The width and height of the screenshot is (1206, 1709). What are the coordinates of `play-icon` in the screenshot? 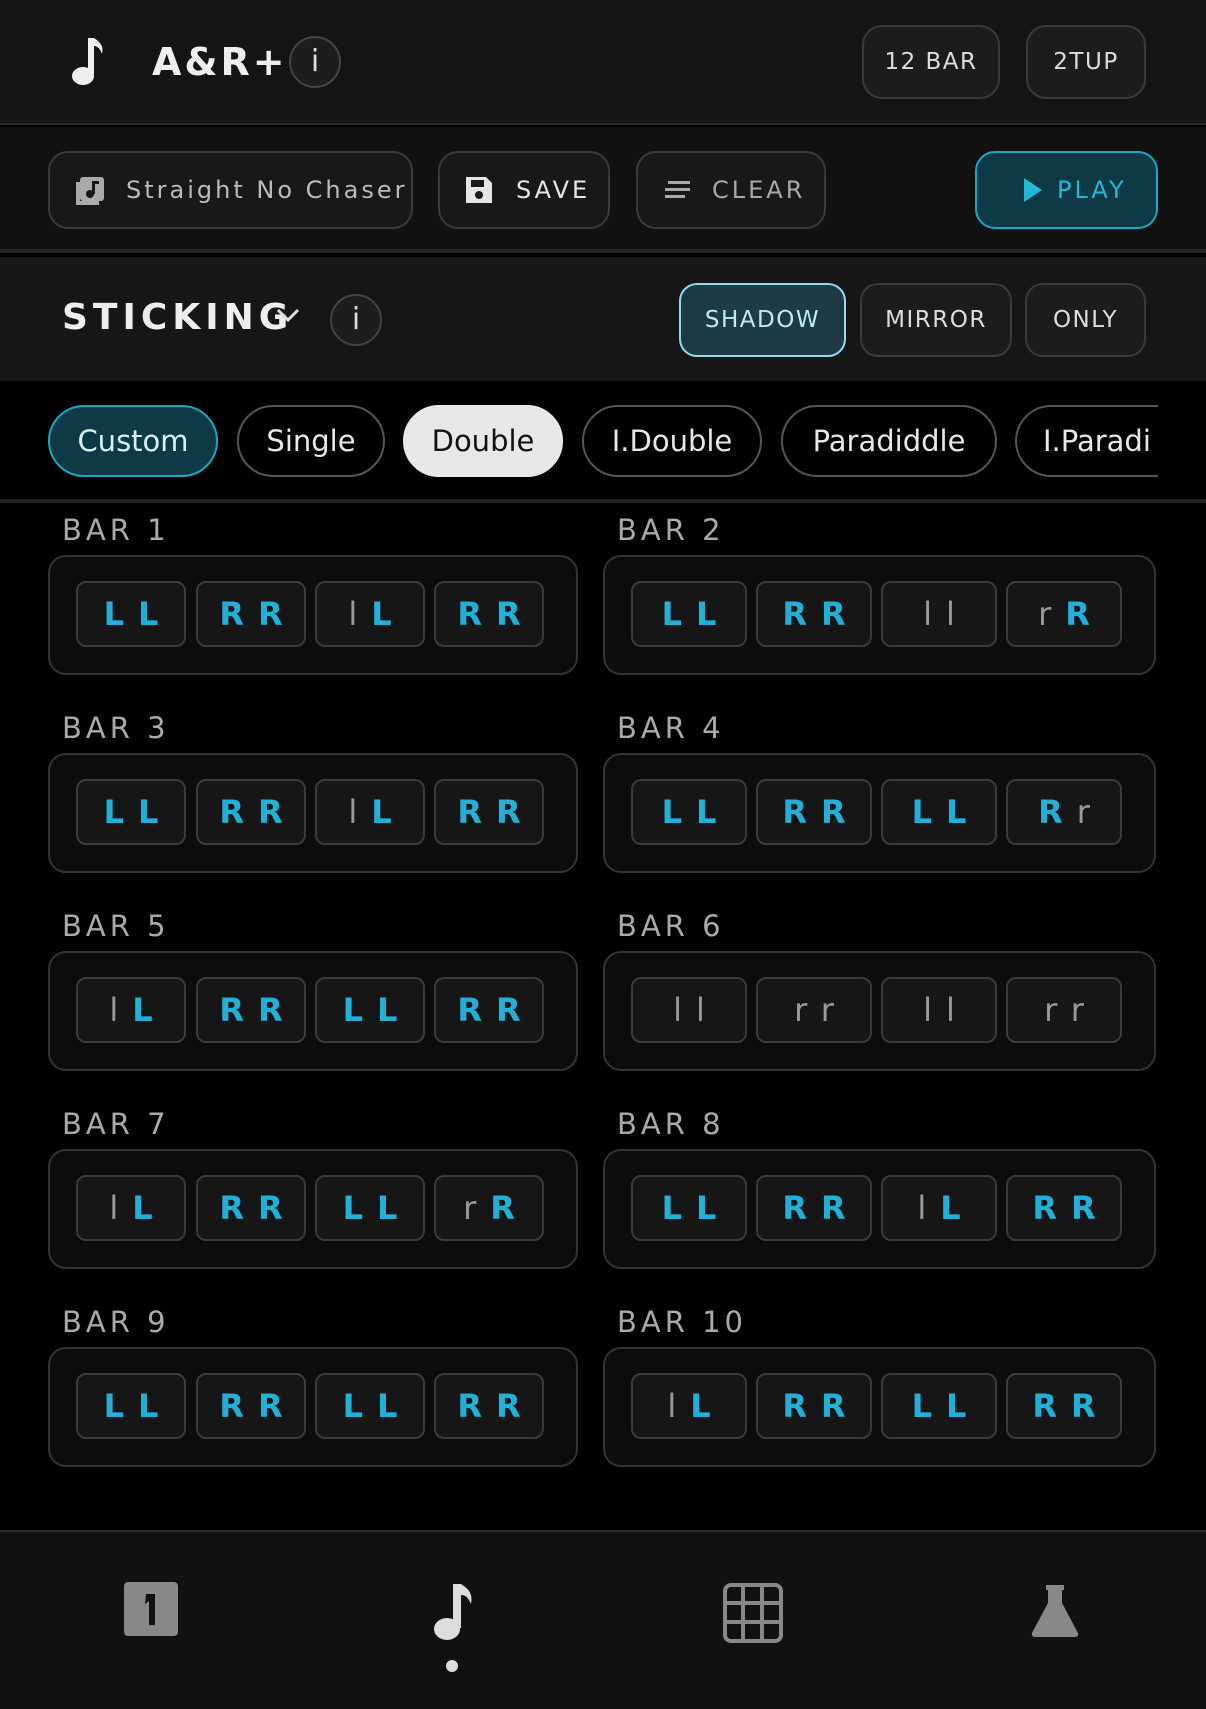 It's located at (1033, 190).